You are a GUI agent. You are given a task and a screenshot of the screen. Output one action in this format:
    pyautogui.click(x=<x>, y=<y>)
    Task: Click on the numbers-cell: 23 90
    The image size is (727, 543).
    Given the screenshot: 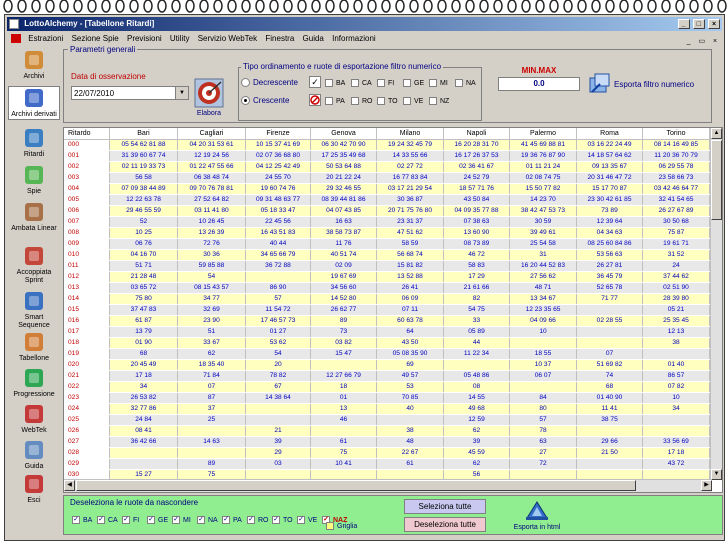 What is the action you would take?
    pyautogui.click(x=212, y=321)
    